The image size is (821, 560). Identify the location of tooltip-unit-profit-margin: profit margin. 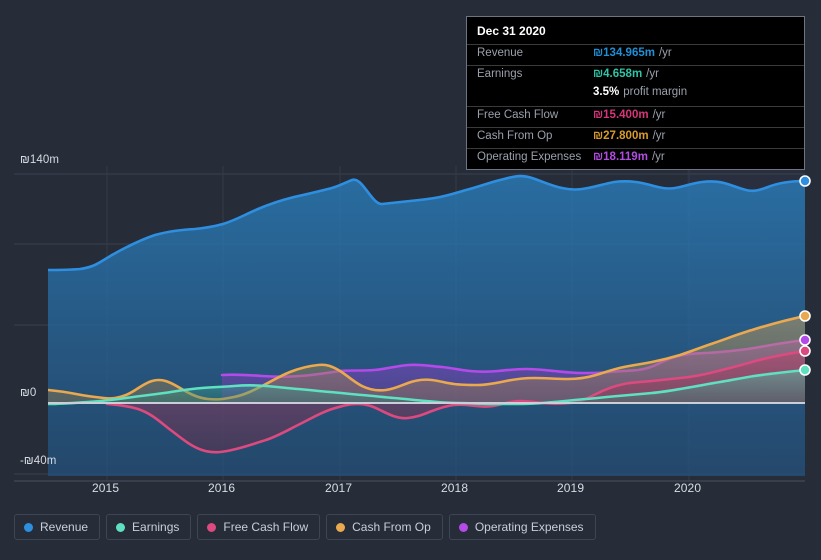
(655, 92).